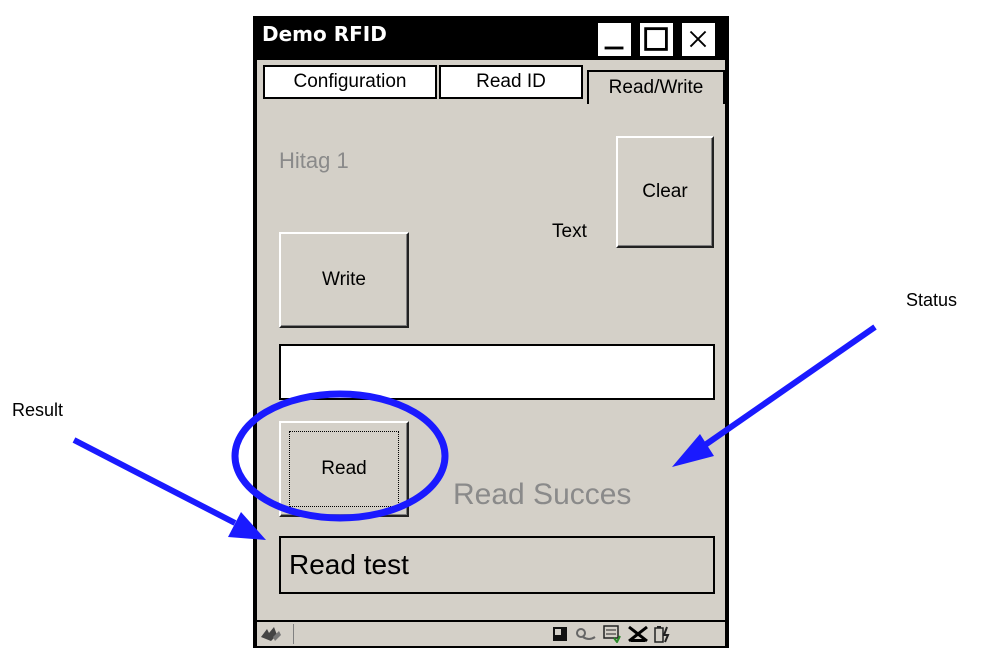 The width and height of the screenshot is (986, 651). Describe the element at coordinates (774, 395) in the screenshot. I see `status-arrow` at that location.